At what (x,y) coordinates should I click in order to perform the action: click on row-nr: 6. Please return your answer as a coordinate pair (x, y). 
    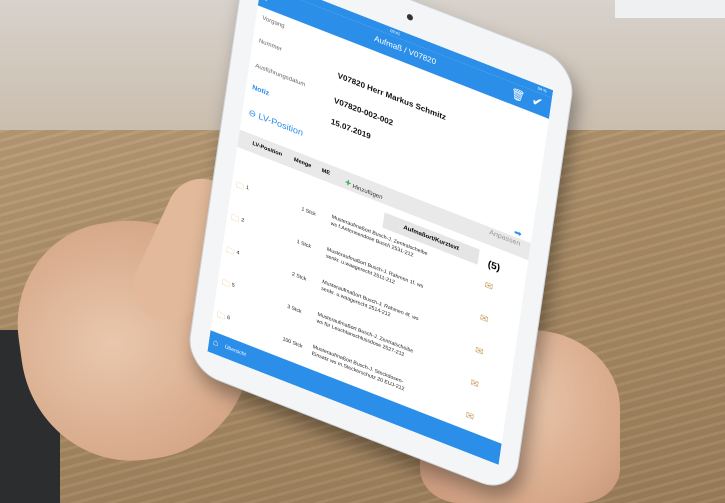
    Looking at the image, I should click on (228, 318).